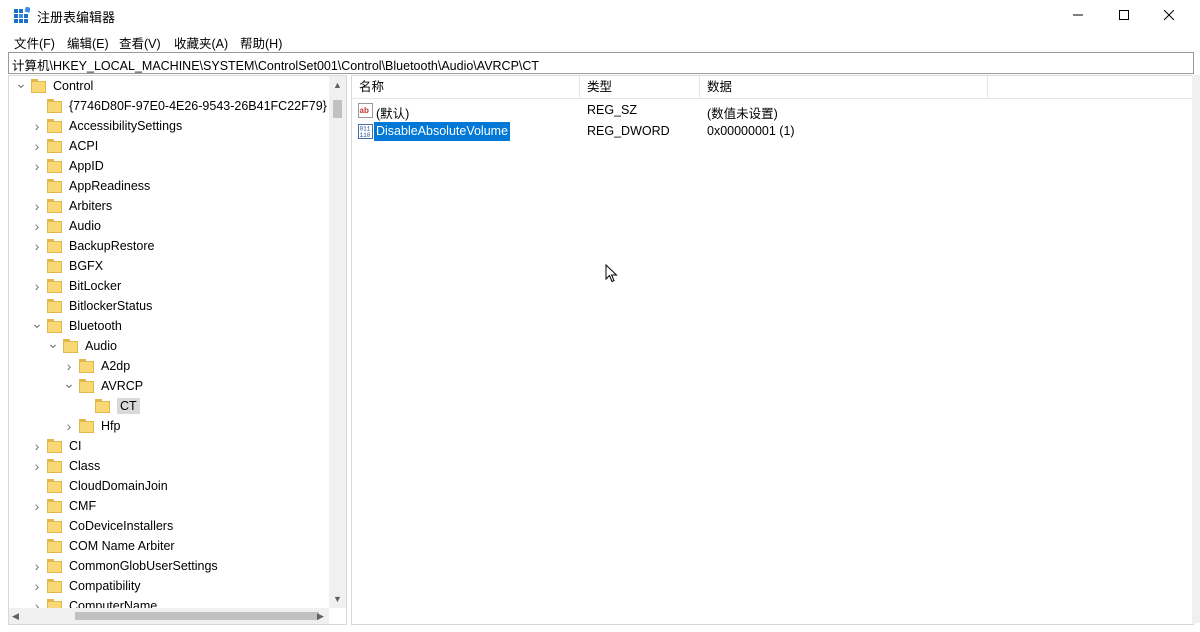 This screenshot has height=632, width=1200. Describe the element at coordinates (34, 42) in the screenshot. I see `menu-file: 文件(F)` at that location.